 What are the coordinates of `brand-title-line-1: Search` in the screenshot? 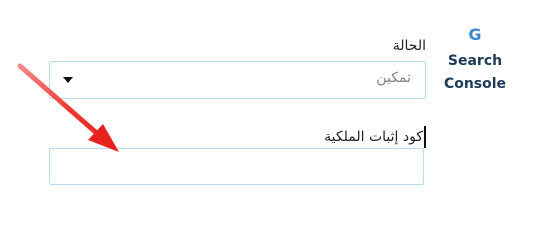 It's located at (475, 61).